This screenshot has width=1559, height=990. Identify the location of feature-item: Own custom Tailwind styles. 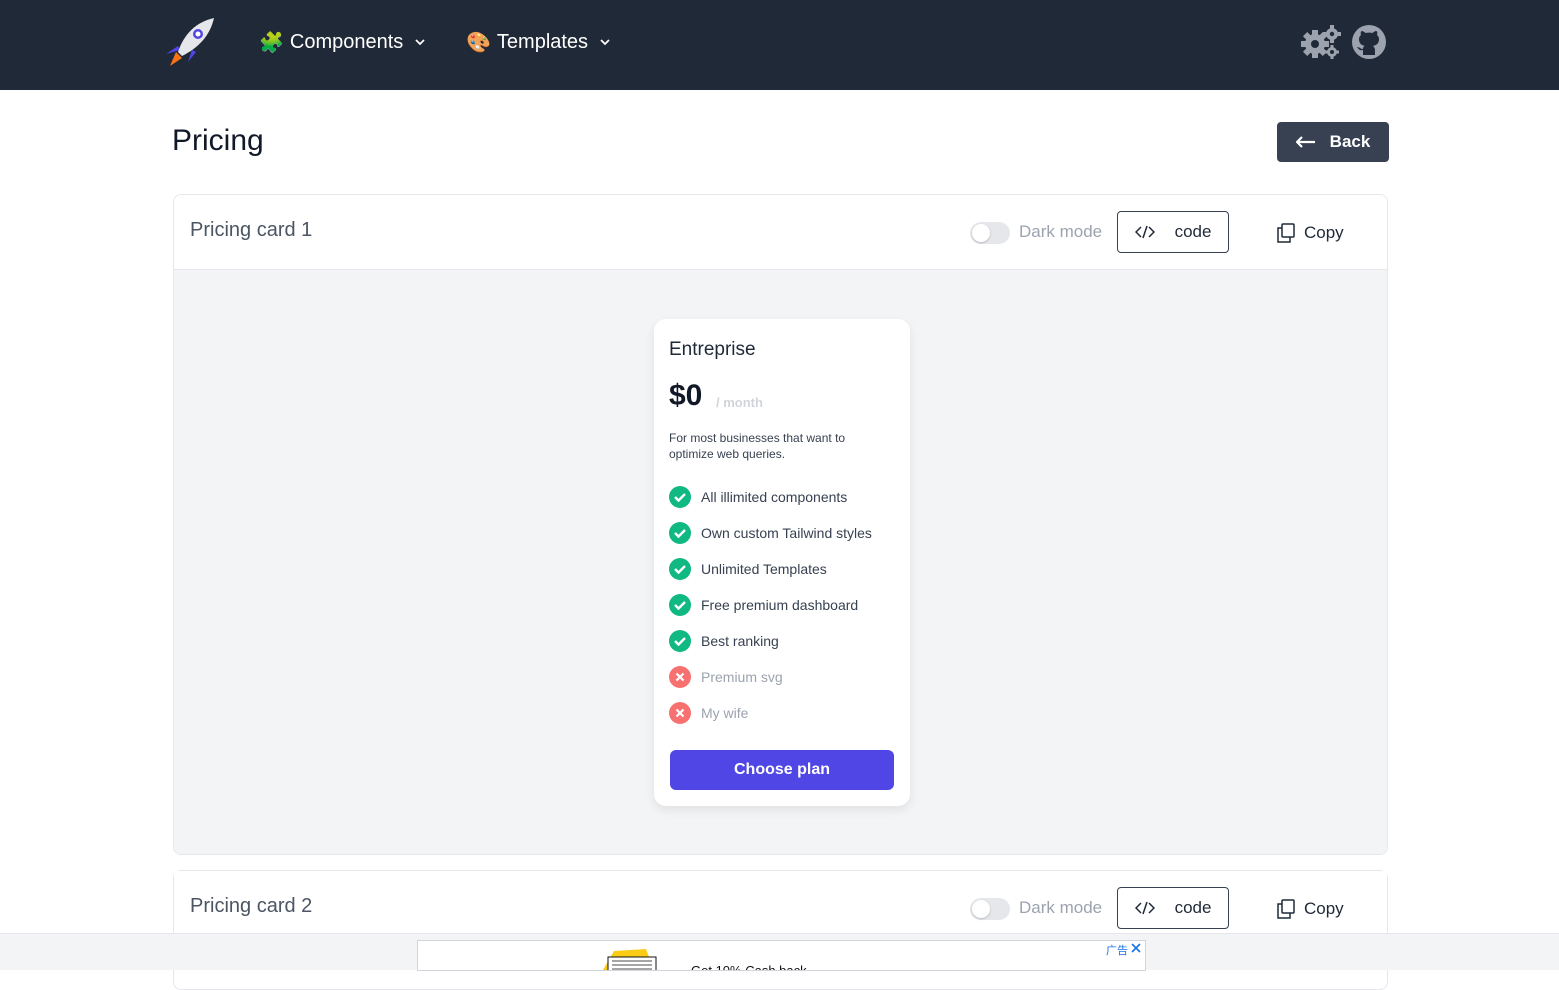
(770, 533).